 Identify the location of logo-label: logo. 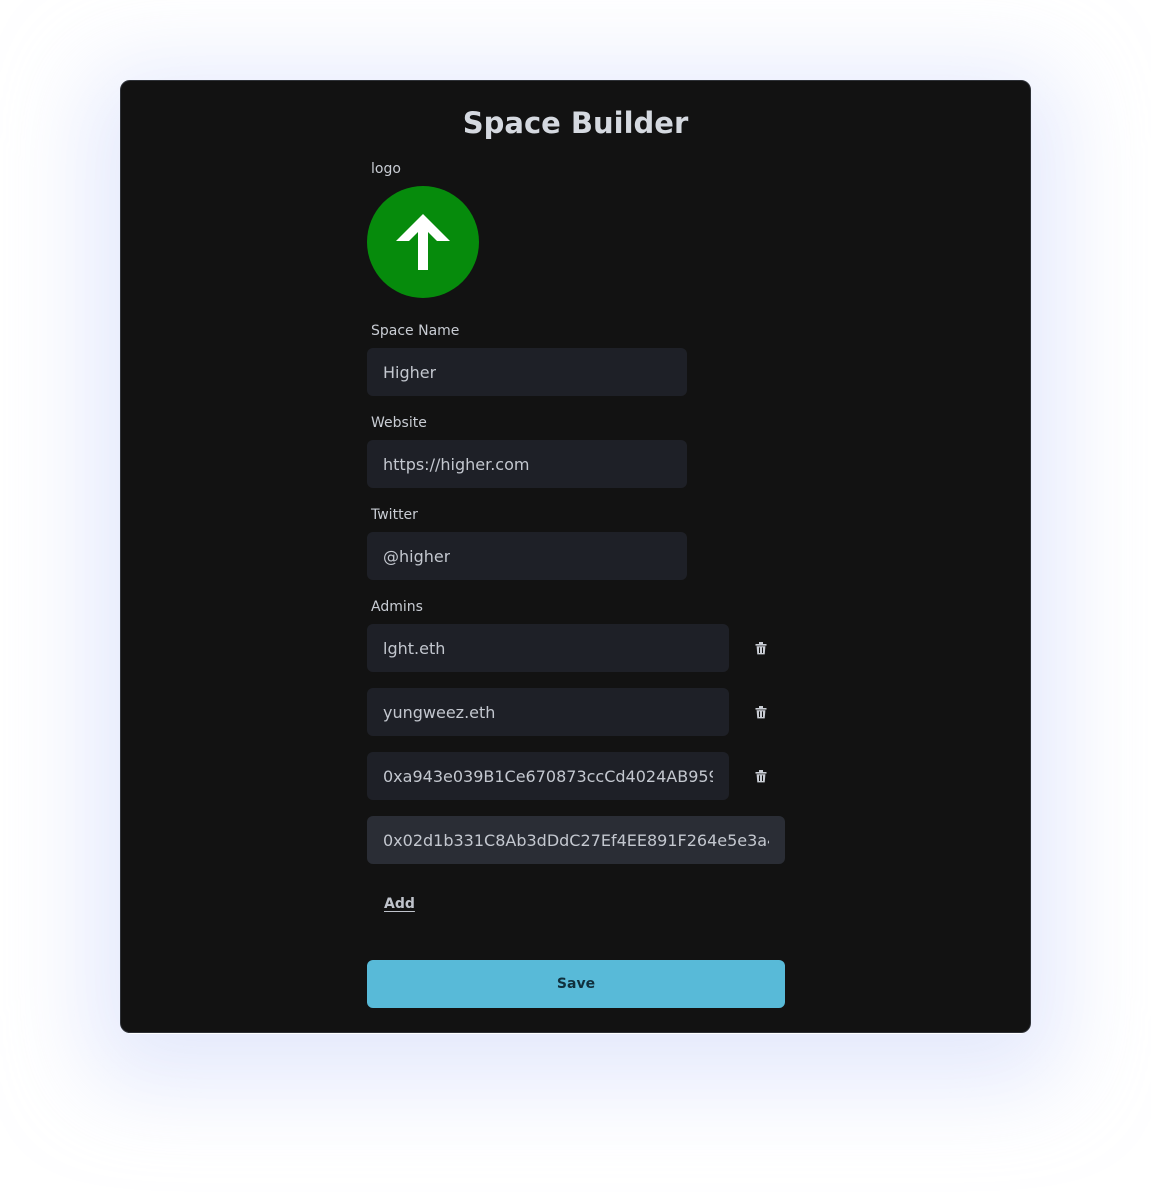
(386, 169).